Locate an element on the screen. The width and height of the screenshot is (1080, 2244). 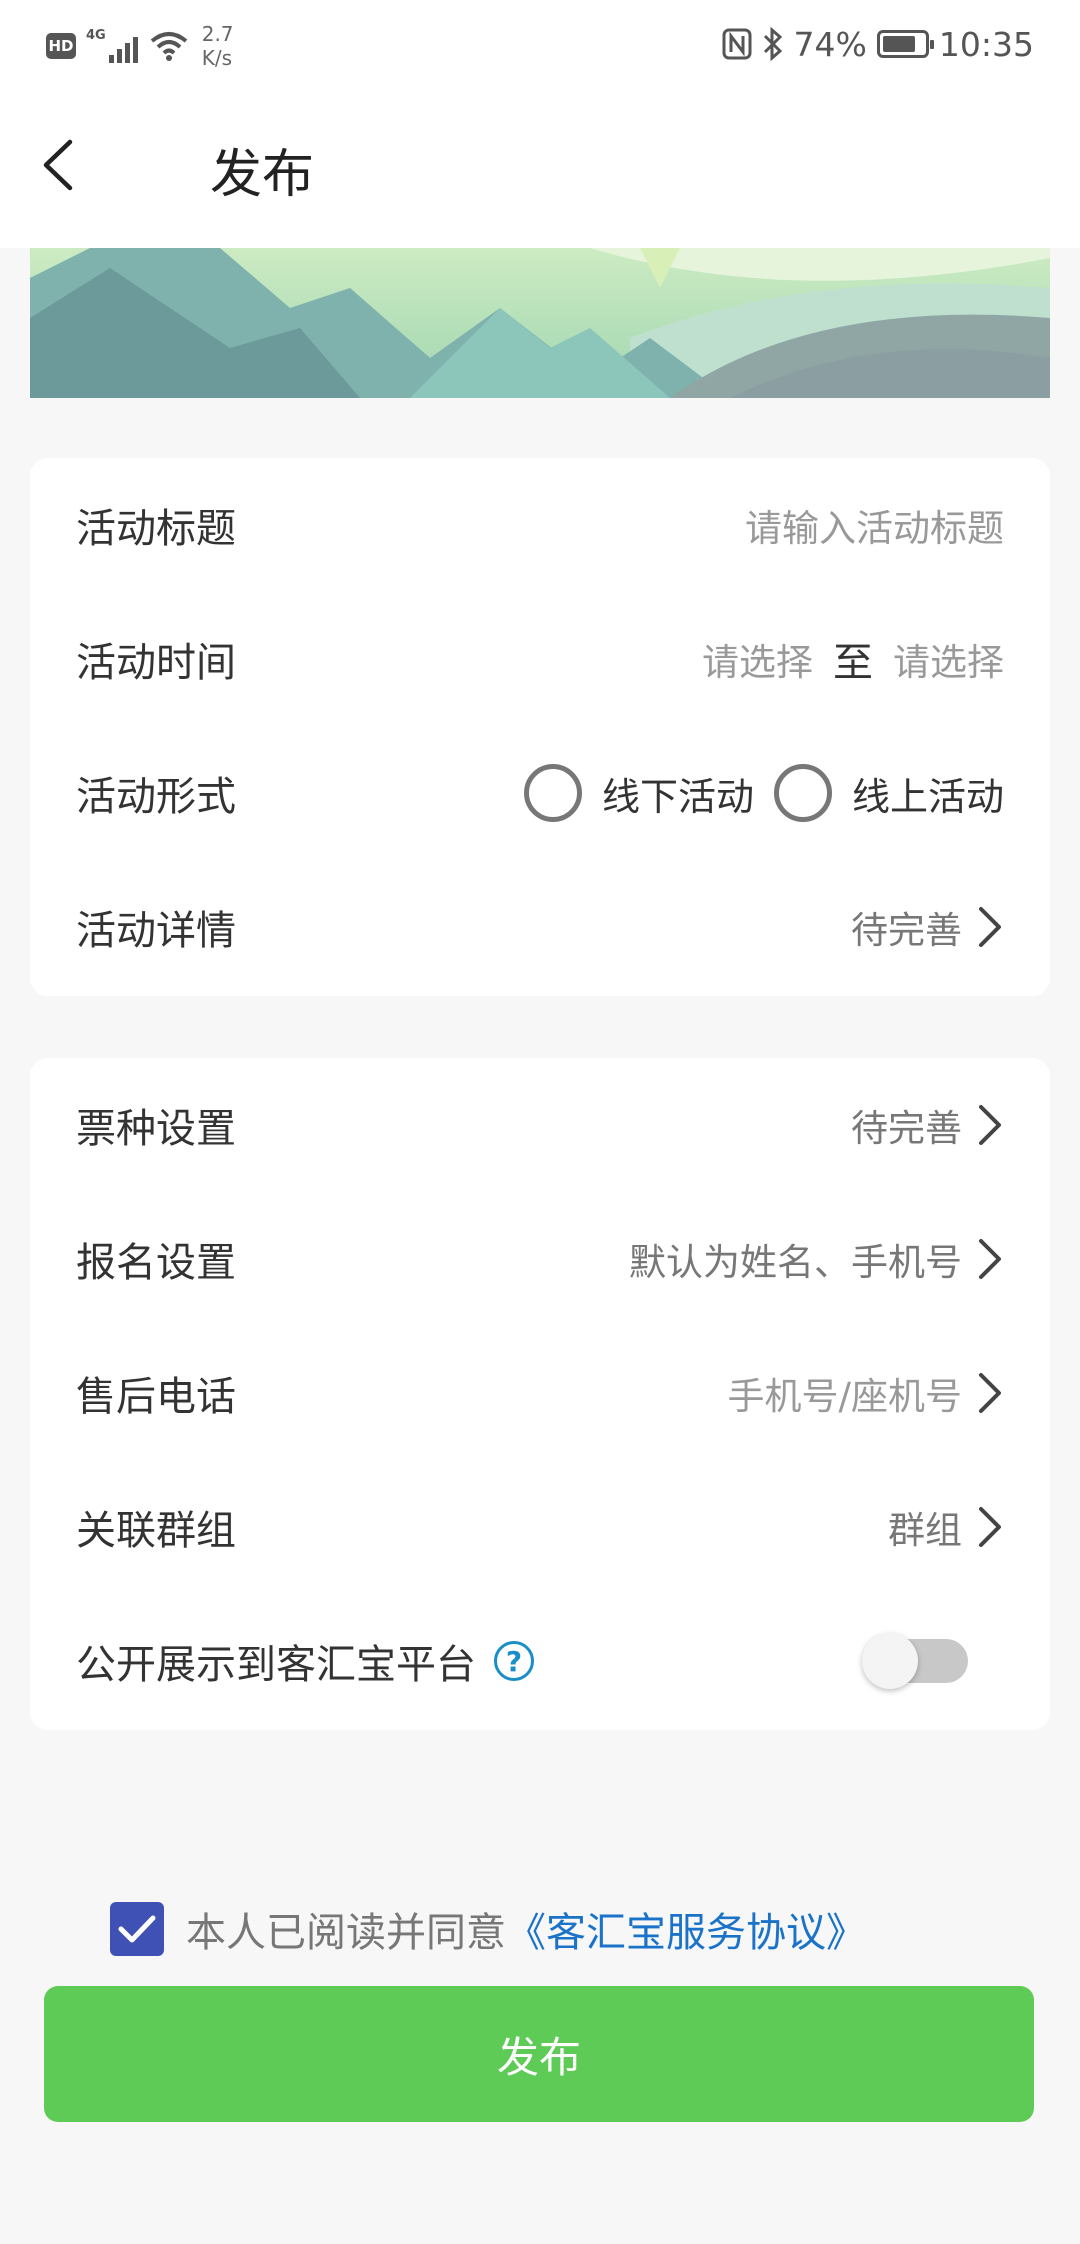
signup-settings-row: 报名设置 默认为姓名、手机号 is located at coordinates (540, 1259).